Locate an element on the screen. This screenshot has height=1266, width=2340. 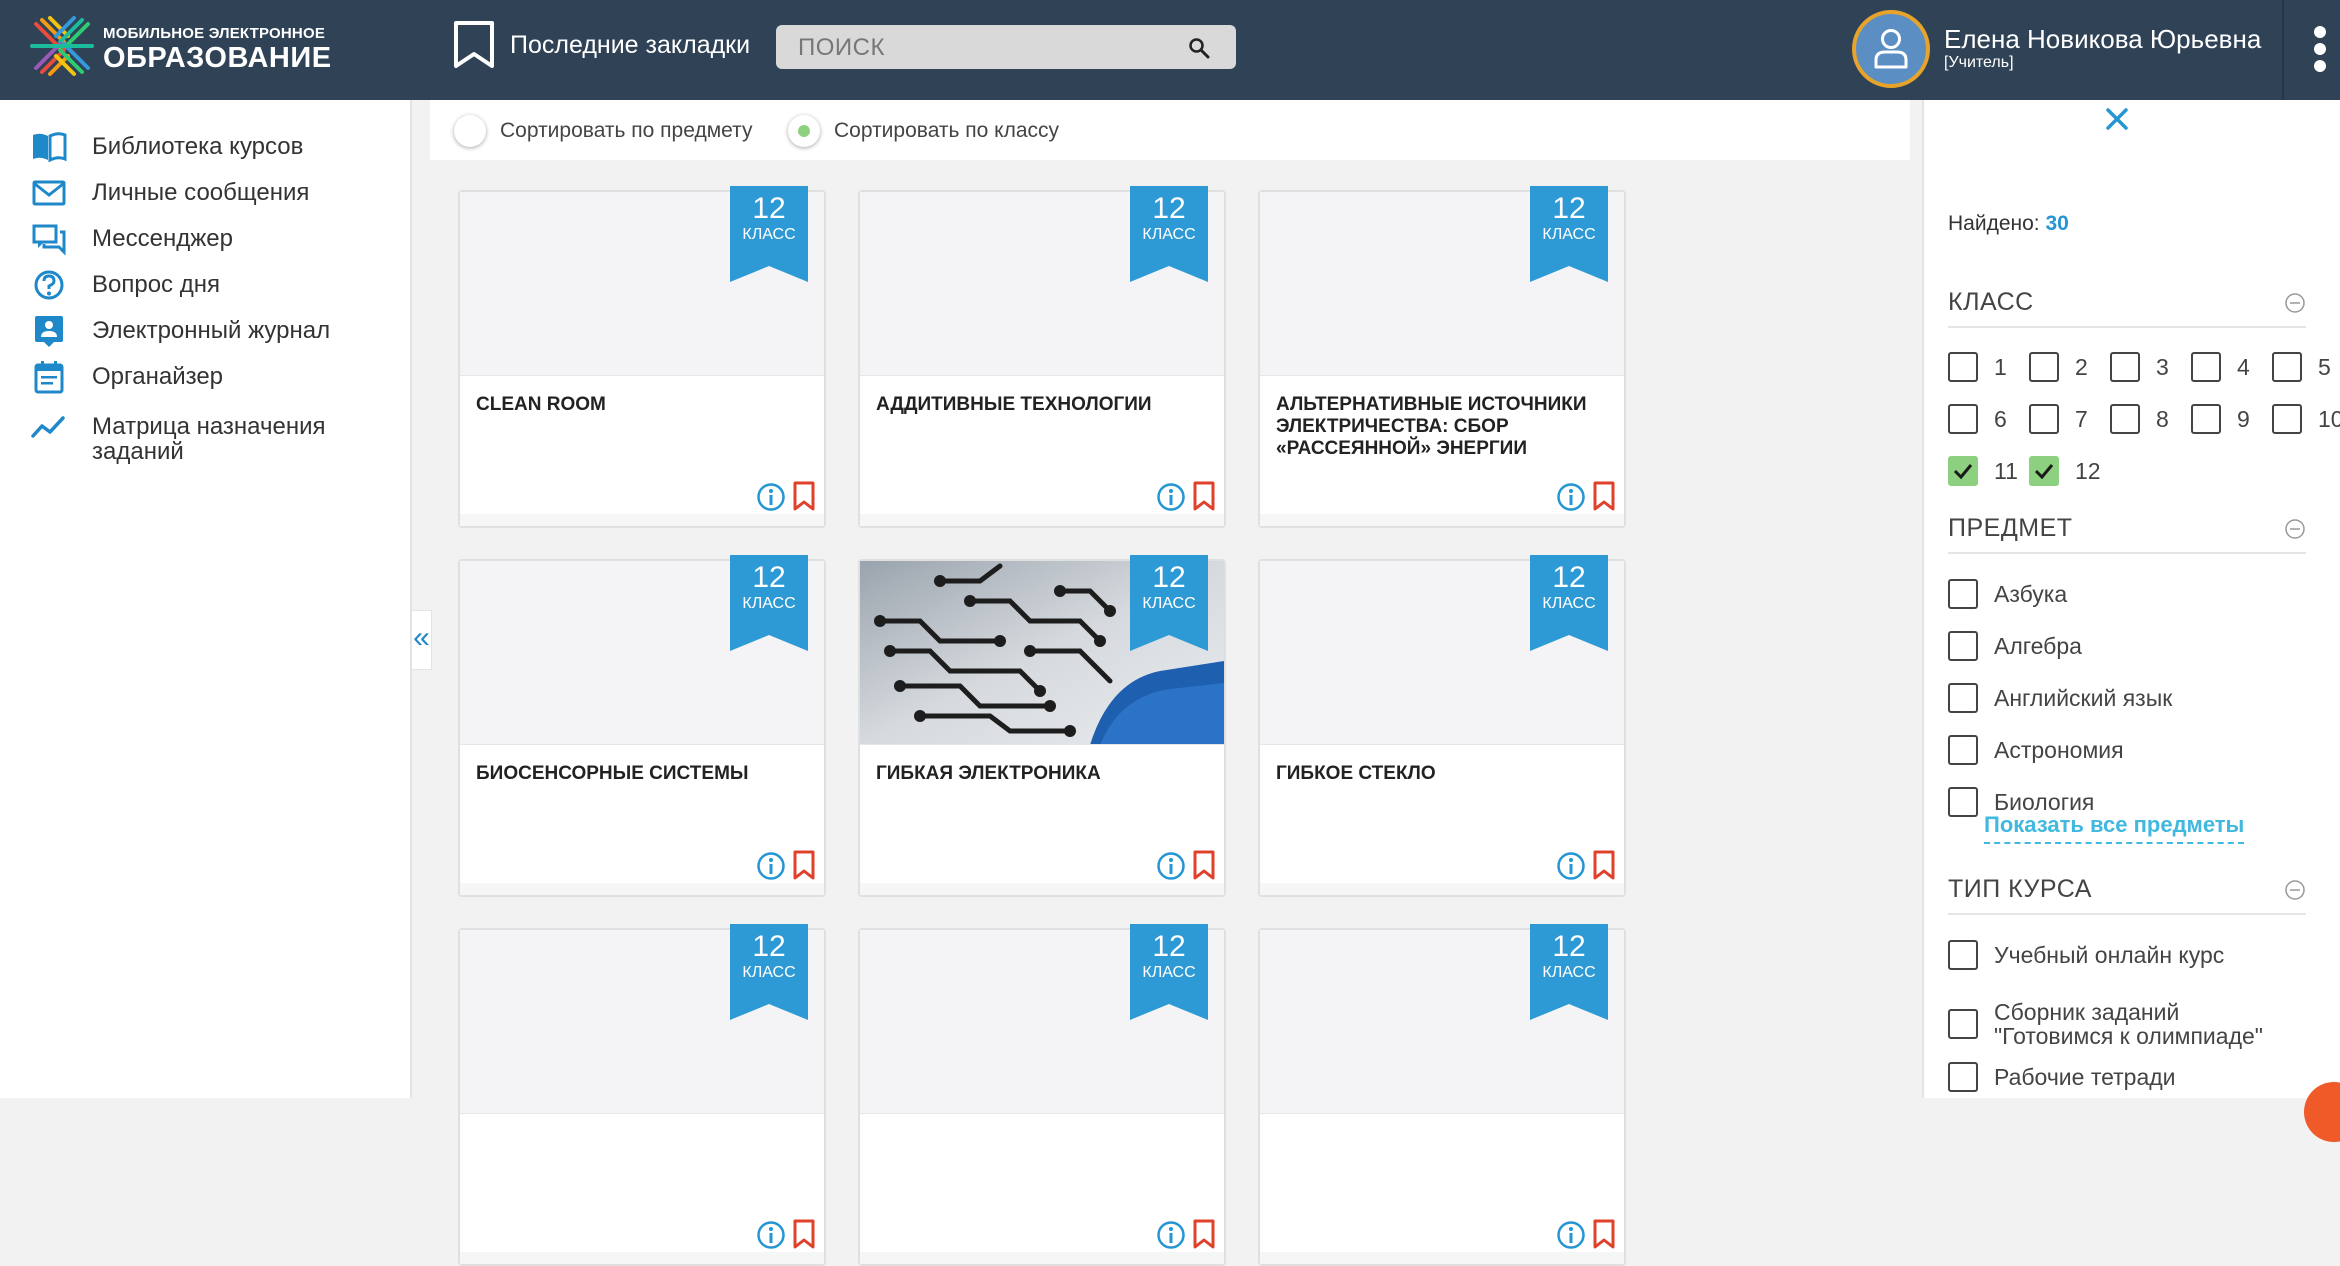
show-all-subjects-link: Показать все предметы is located at coordinates (2114, 828).